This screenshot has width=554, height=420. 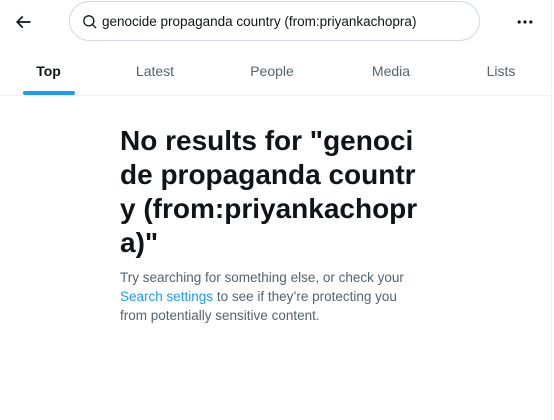 I want to click on search-tabs: Top Latest People Media Lists, so click(x=275, y=71).